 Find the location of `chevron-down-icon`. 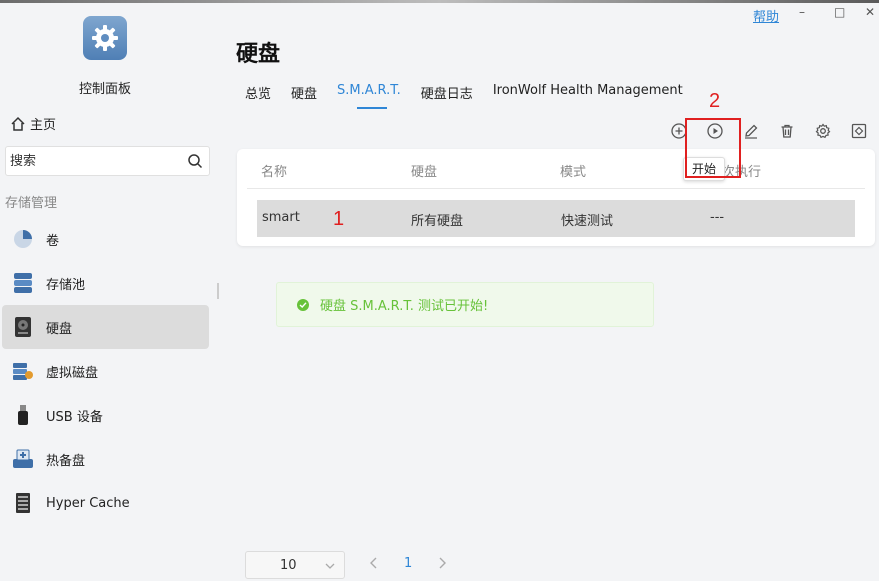

chevron-down-icon is located at coordinates (330, 566).